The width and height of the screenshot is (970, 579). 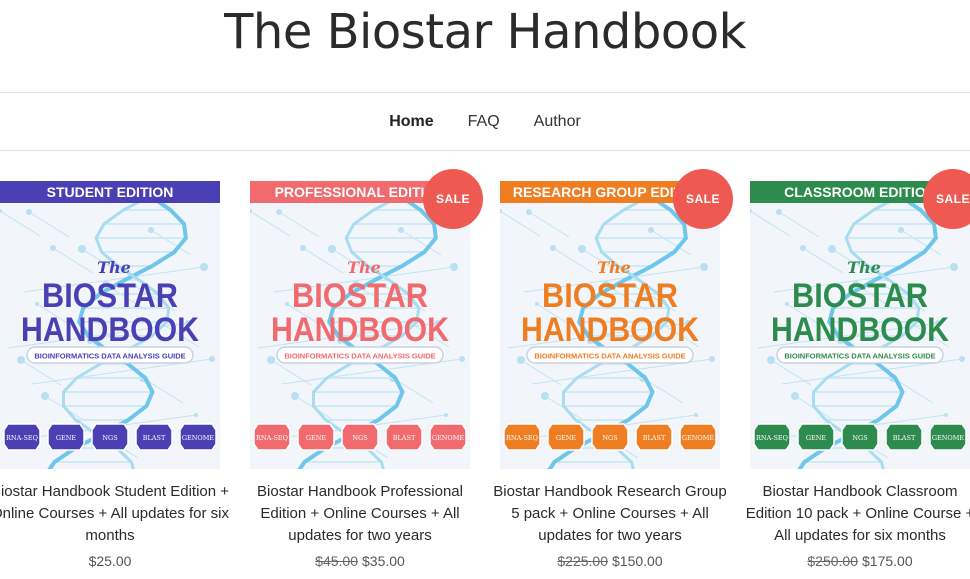 What do you see at coordinates (860, 192) in the screenshot?
I see `cover-edition-banner: CLASSROOM EDITION` at bounding box center [860, 192].